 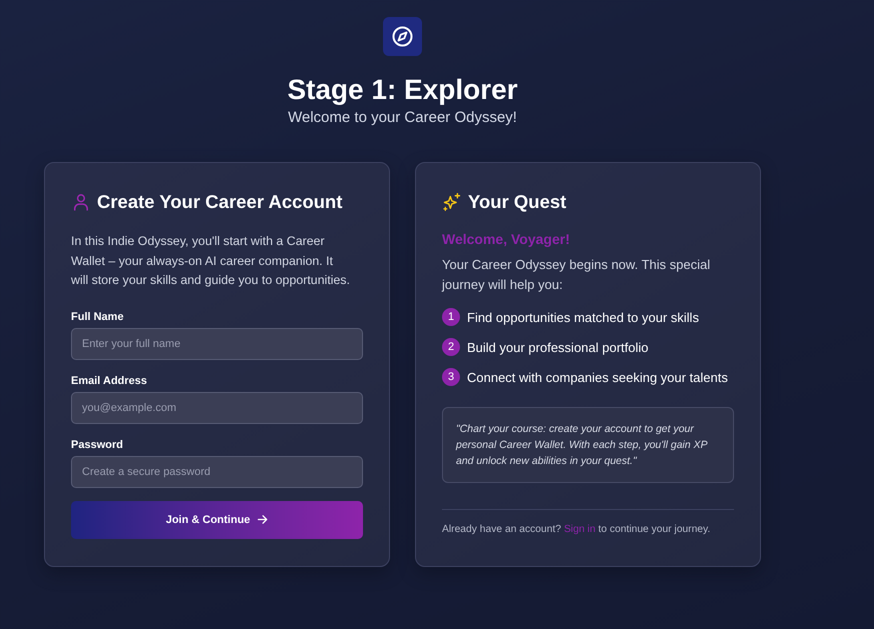 What do you see at coordinates (262, 519) in the screenshot?
I see `arrow-right-icon` at bounding box center [262, 519].